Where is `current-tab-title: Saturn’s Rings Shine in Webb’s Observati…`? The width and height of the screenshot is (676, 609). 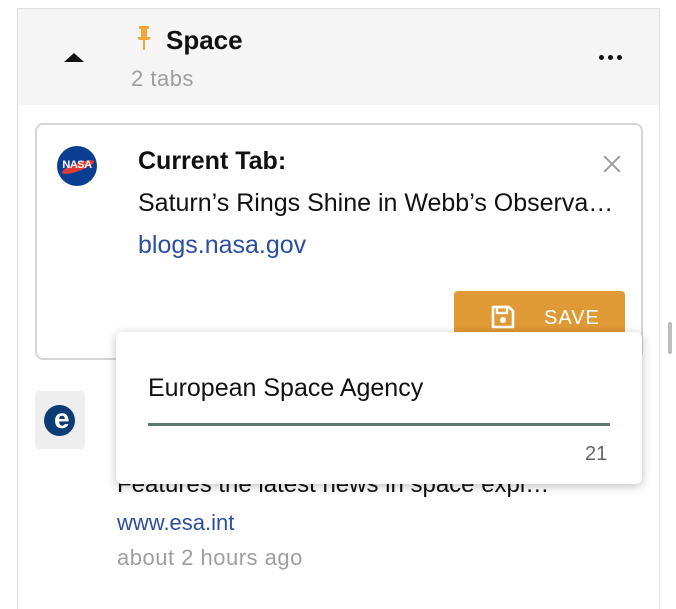
current-tab-title: Saturn’s Rings Shine in Webb’s Observati… is located at coordinates (378, 203).